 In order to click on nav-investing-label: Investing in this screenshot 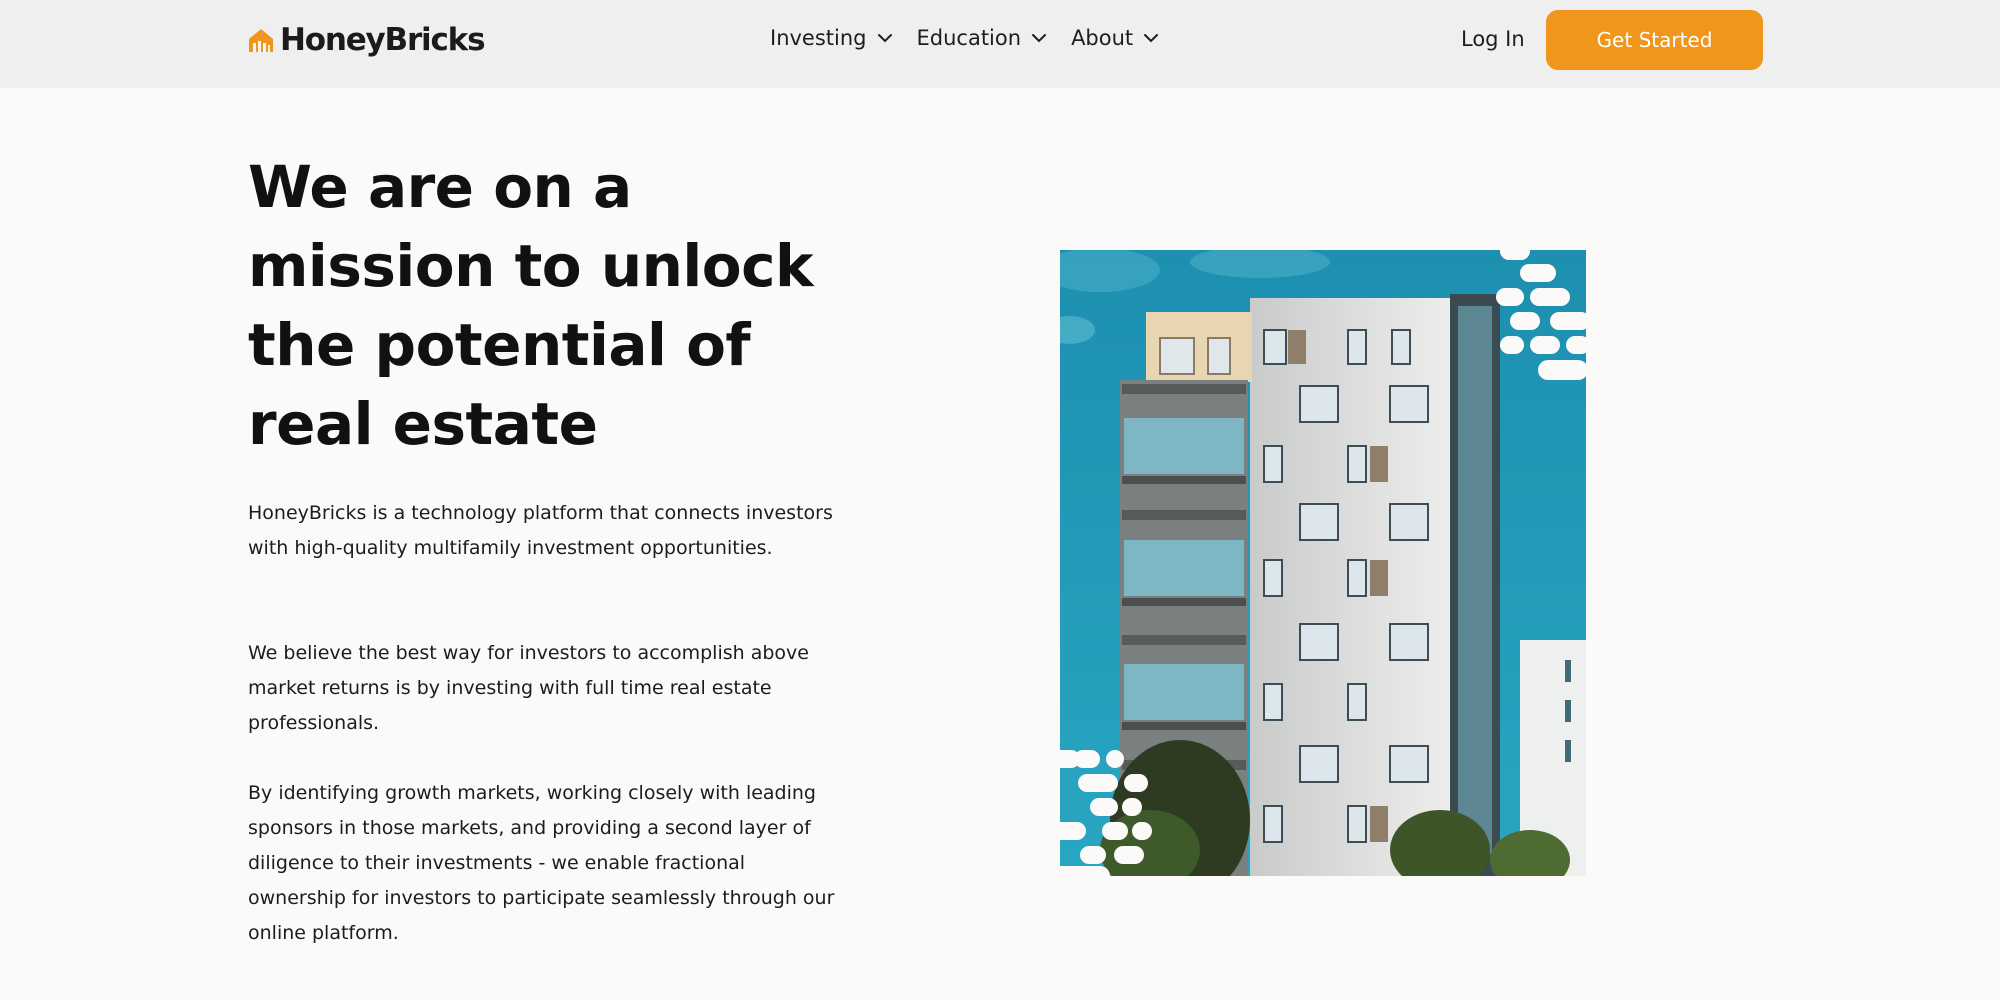, I will do `click(818, 38)`.